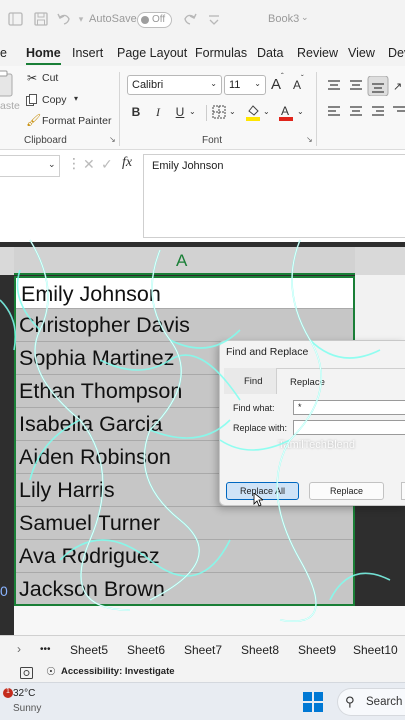 The image size is (405, 720). Describe the element at coordinates (10, 106) in the screenshot. I see `paste-label: aste` at that location.